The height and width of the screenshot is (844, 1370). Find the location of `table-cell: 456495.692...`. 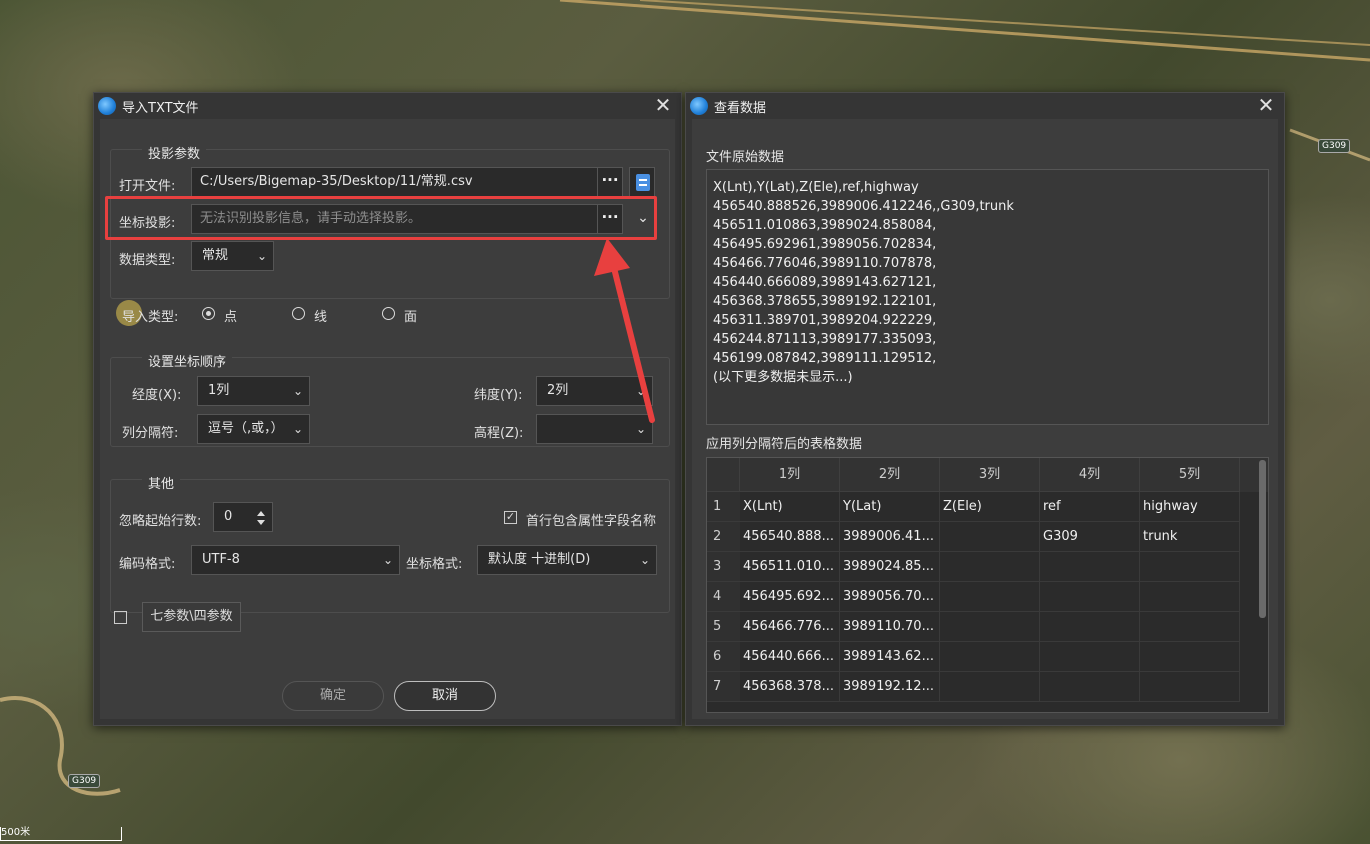

table-cell: 456495.692... is located at coordinates (790, 597).